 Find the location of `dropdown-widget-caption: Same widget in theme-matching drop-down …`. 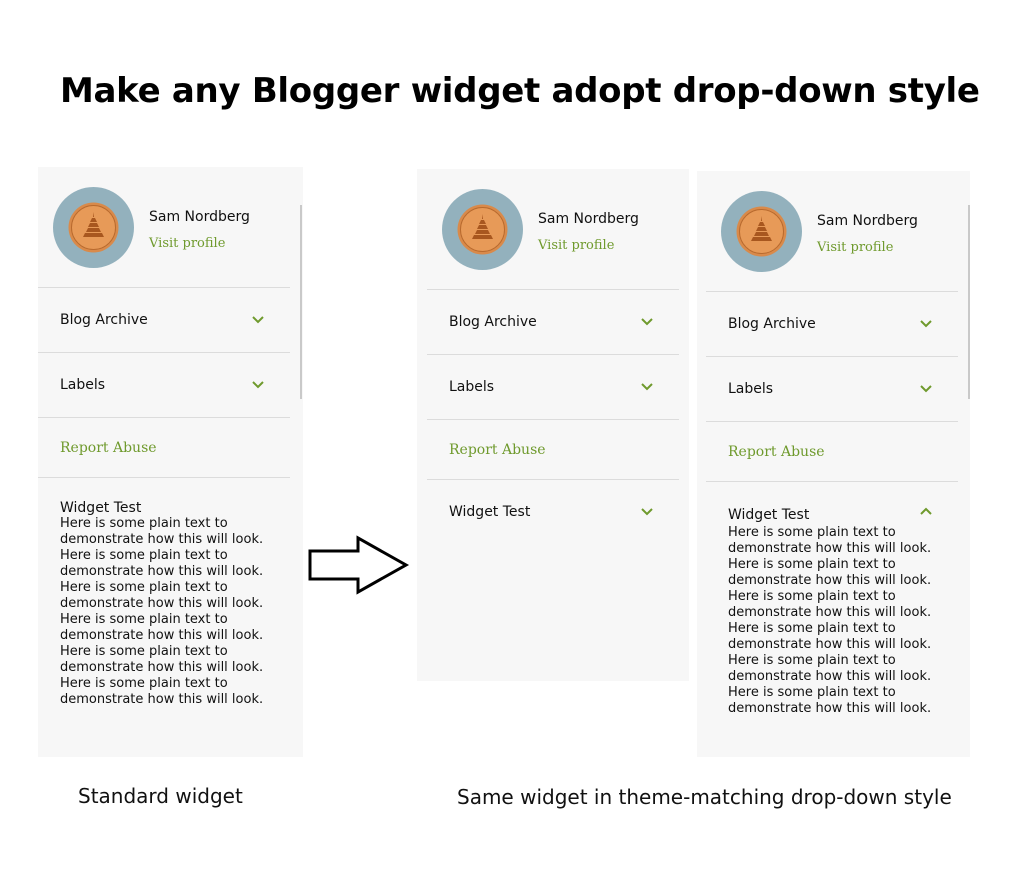

dropdown-widget-caption: Same widget in theme-matching drop-down … is located at coordinates (704, 797).